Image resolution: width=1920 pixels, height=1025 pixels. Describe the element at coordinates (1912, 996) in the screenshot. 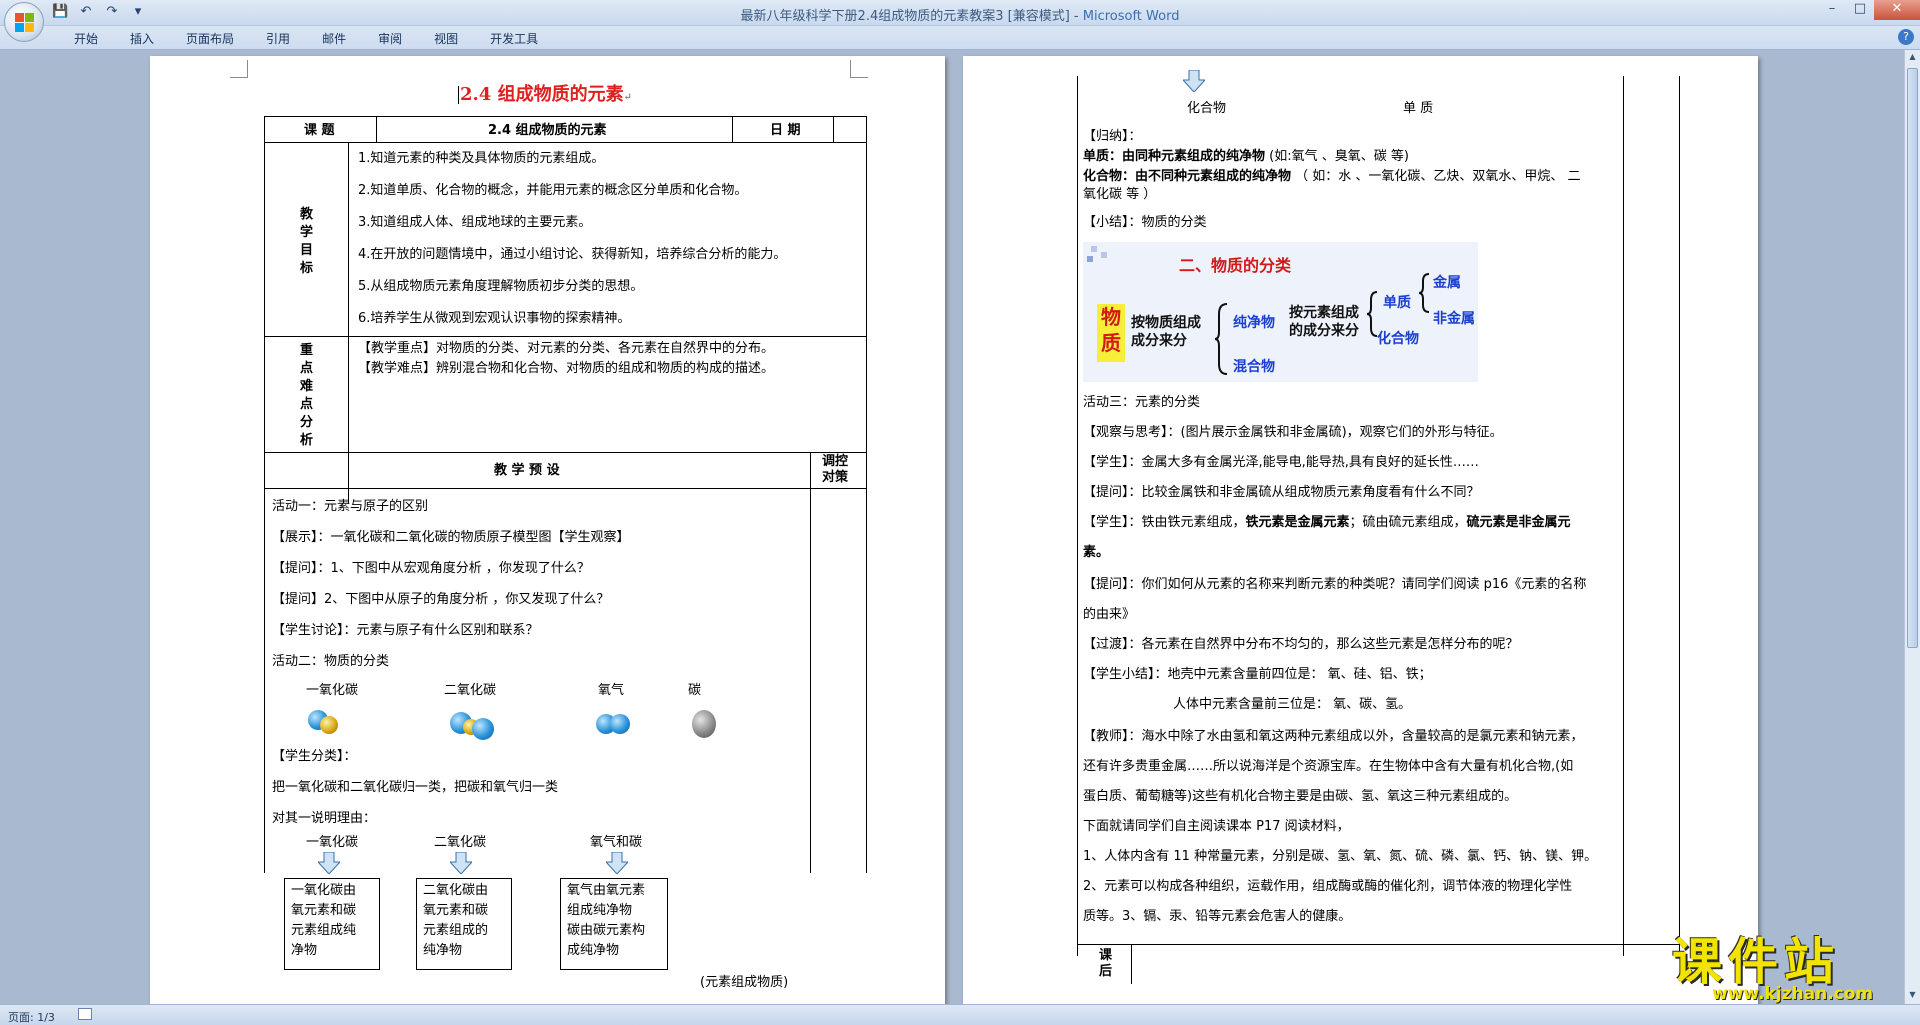

I see `scroll-down-icon: ▼` at that location.